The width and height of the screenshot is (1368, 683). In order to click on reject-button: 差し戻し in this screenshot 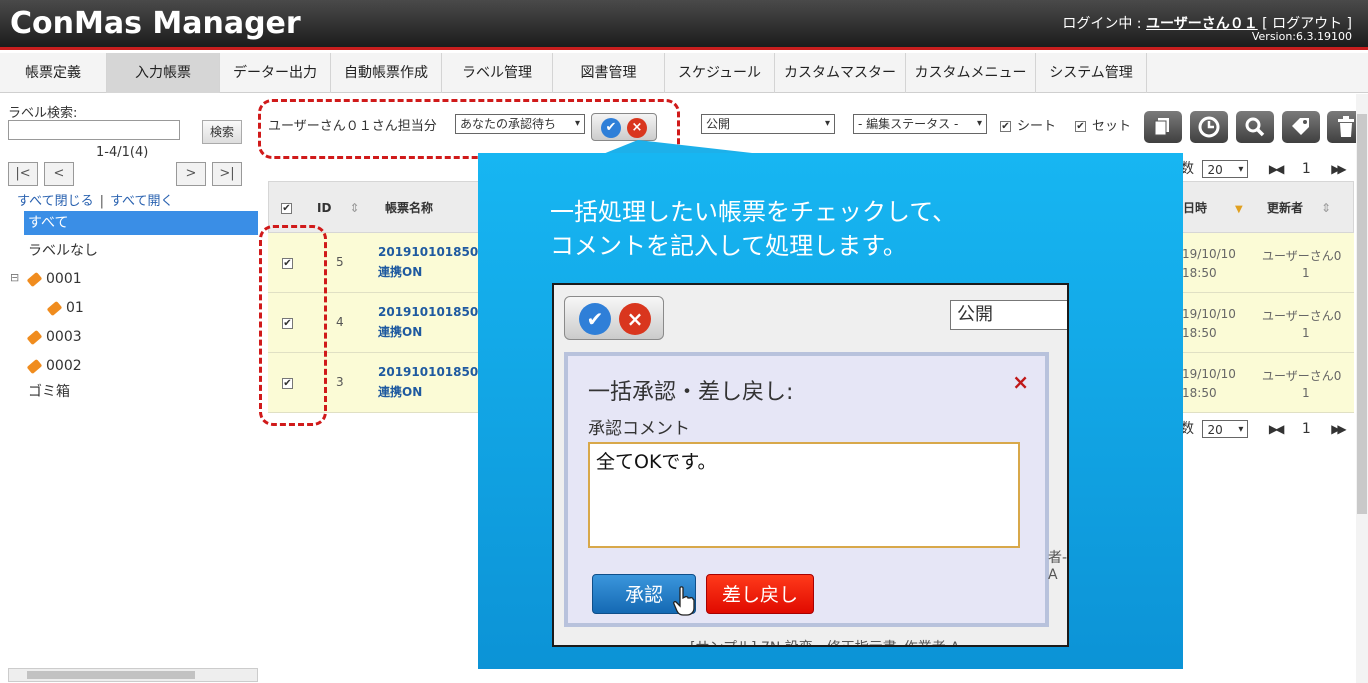, I will do `click(760, 594)`.